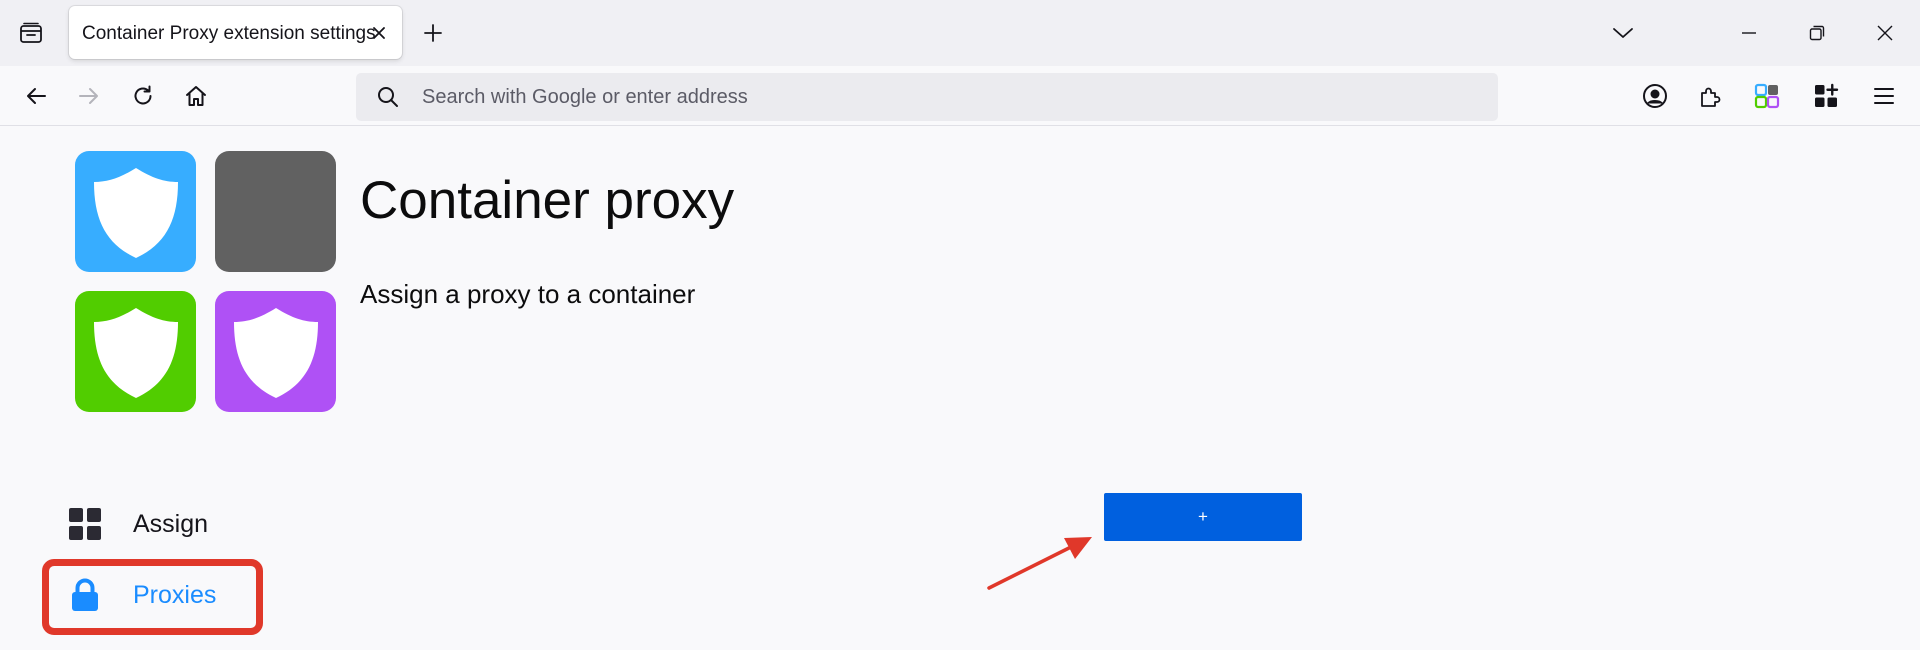 The image size is (1920, 650). I want to click on list-all-tabs-button, so click(31, 33).